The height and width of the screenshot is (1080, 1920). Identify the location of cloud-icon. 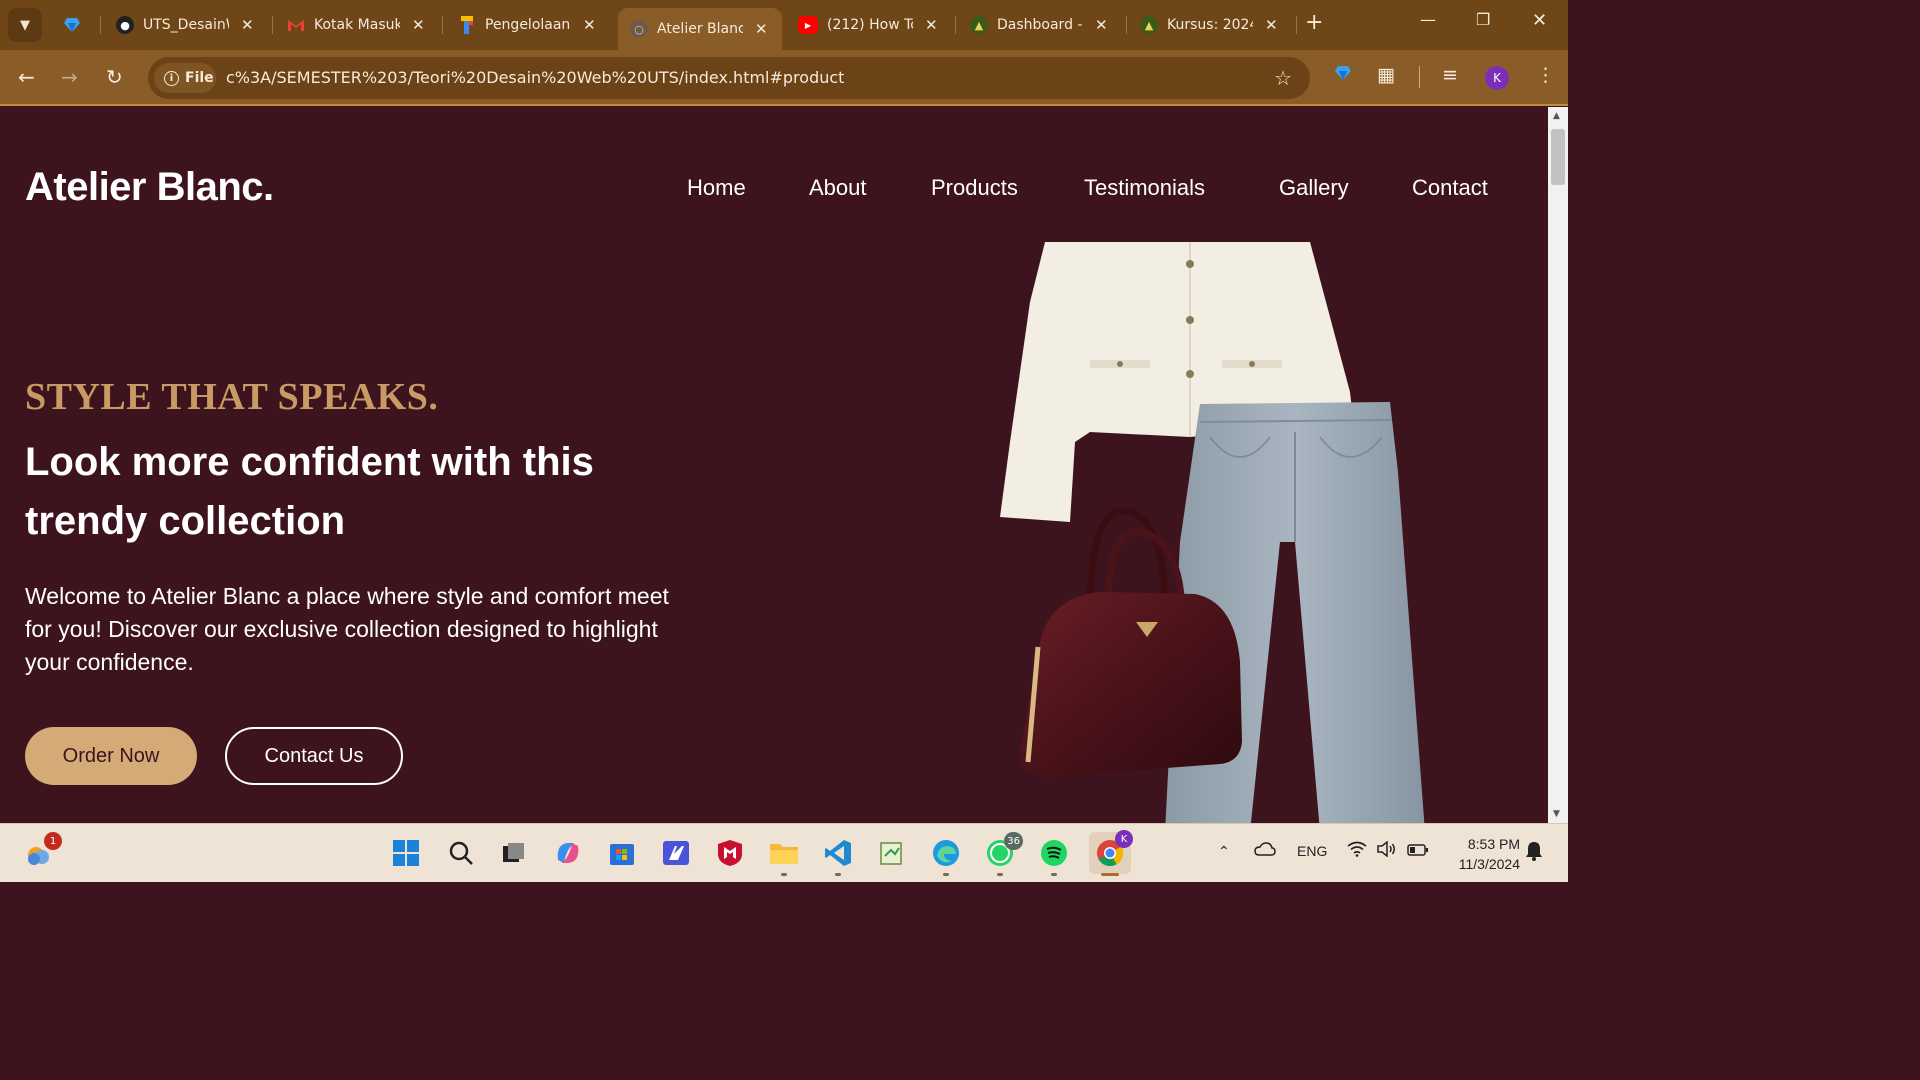
(1265, 849).